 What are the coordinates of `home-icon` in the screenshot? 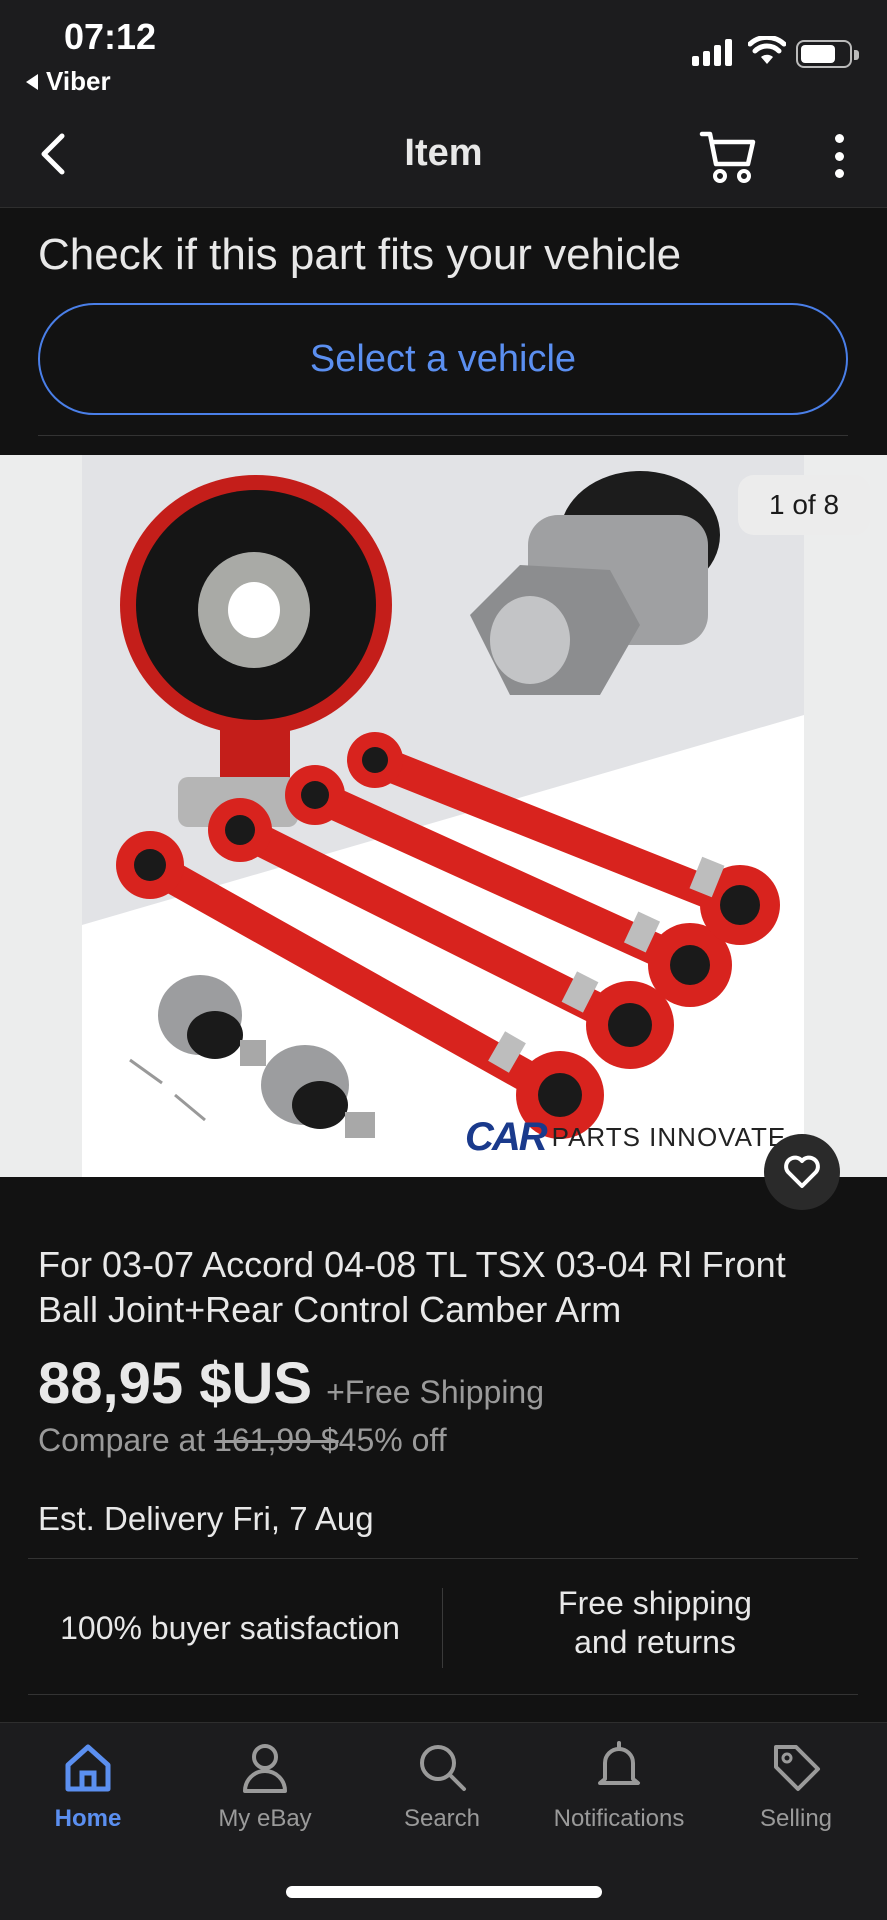 It's located at (88, 1768).